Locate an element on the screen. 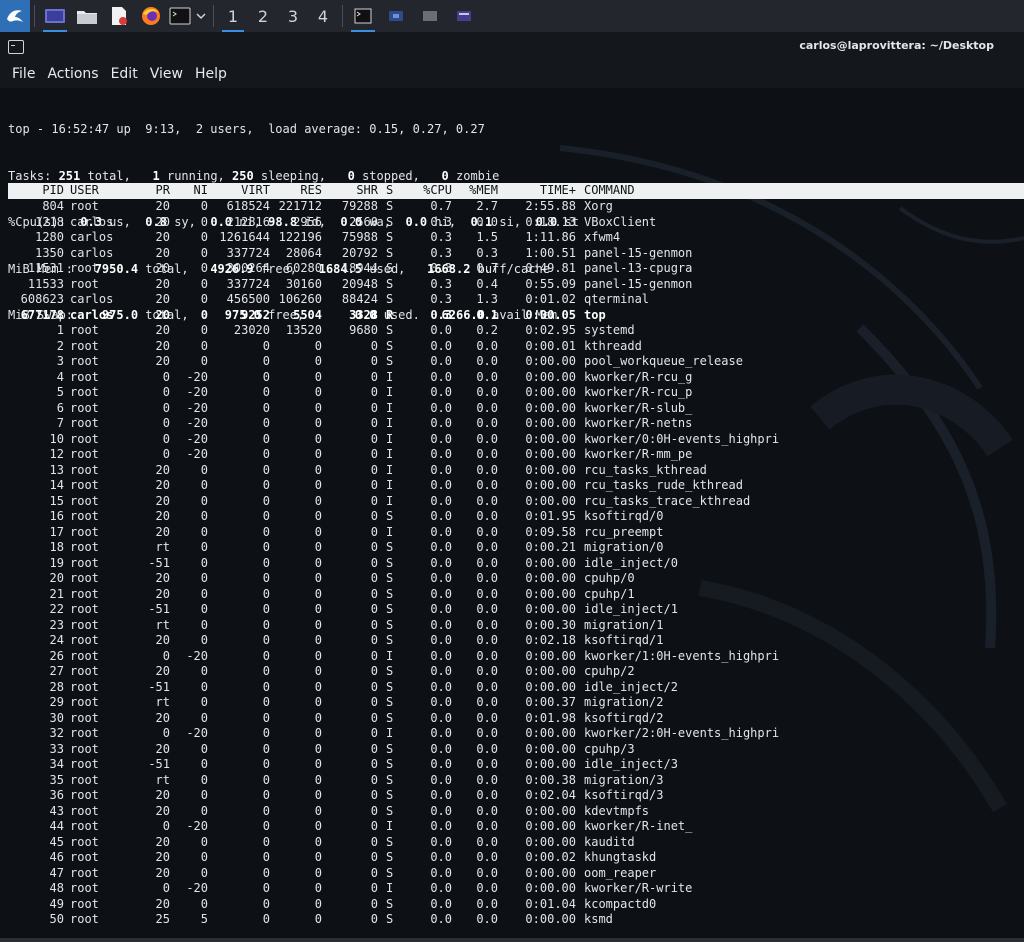 Image resolution: width=1024 pixels, height=942 pixels. workspace-3: 3 is located at coordinates (293, 16).